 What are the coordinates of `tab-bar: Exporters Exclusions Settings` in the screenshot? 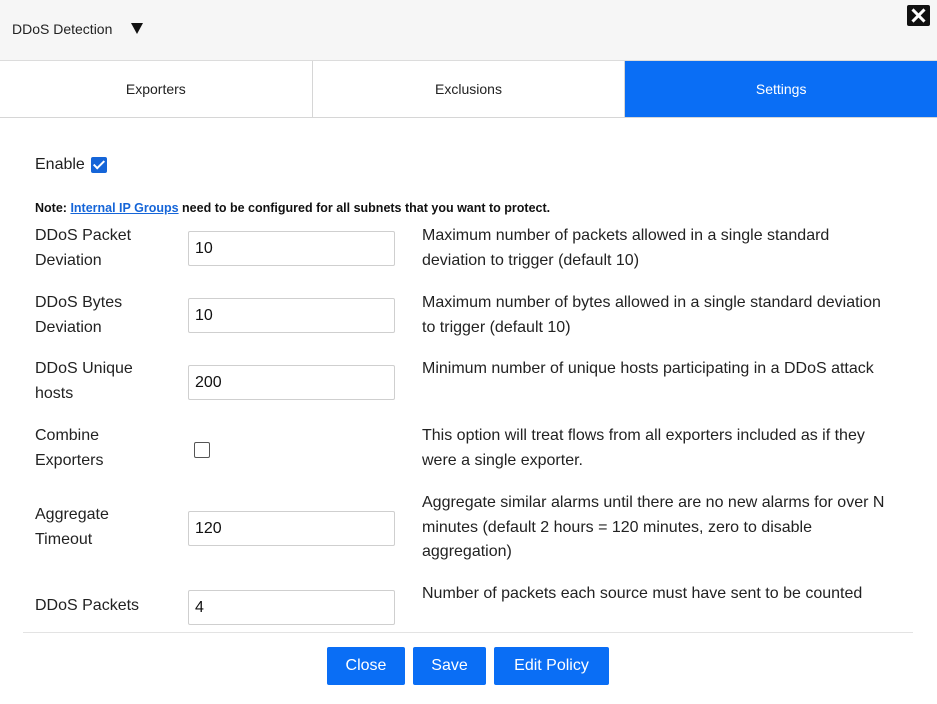 It's located at (468, 89).